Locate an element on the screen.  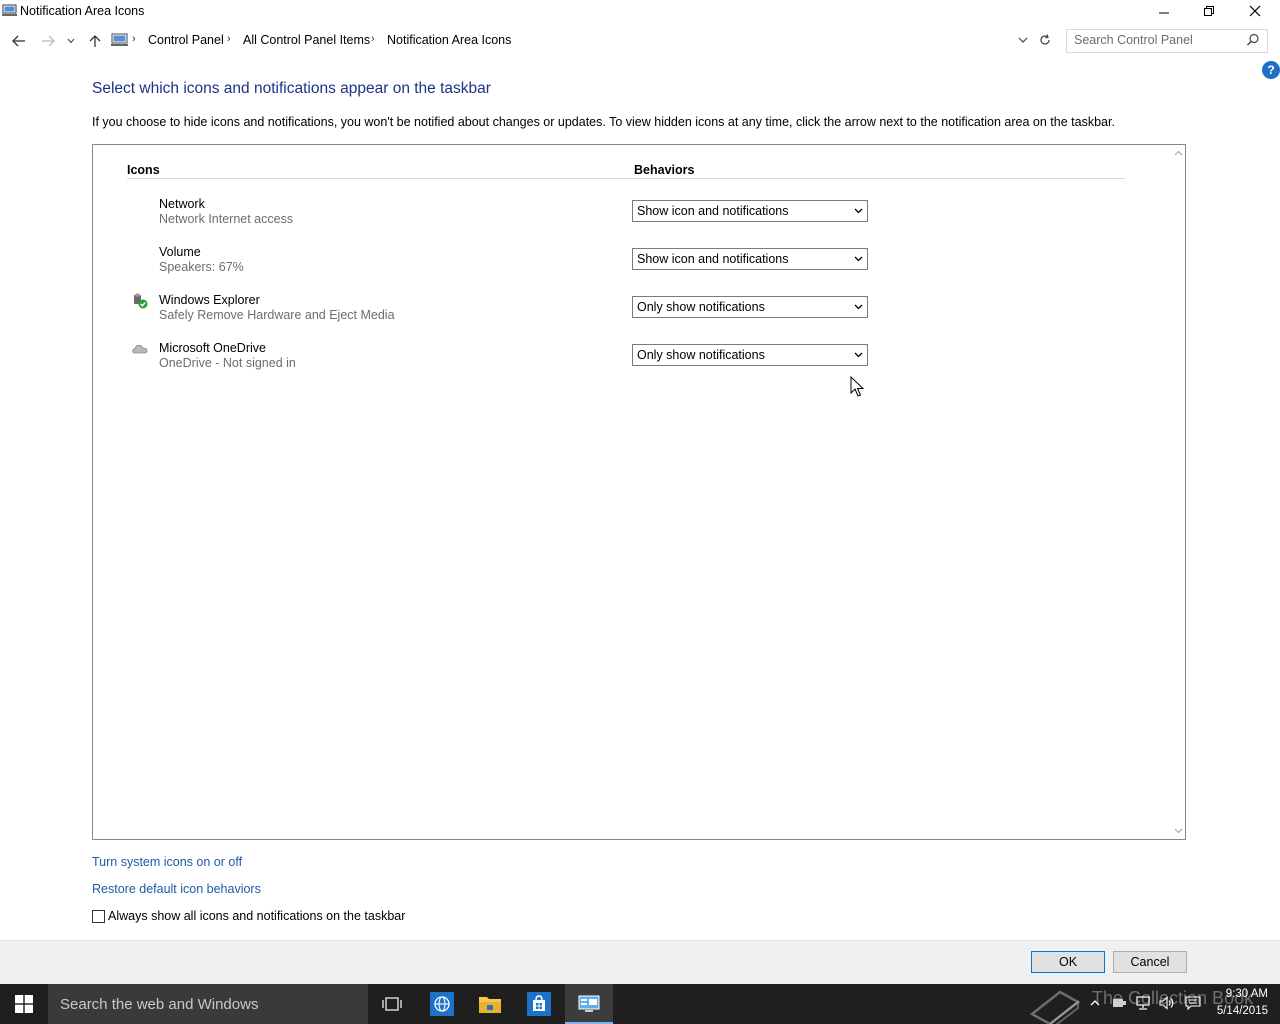
refresh-icon is located at coordinates (1045, 39).